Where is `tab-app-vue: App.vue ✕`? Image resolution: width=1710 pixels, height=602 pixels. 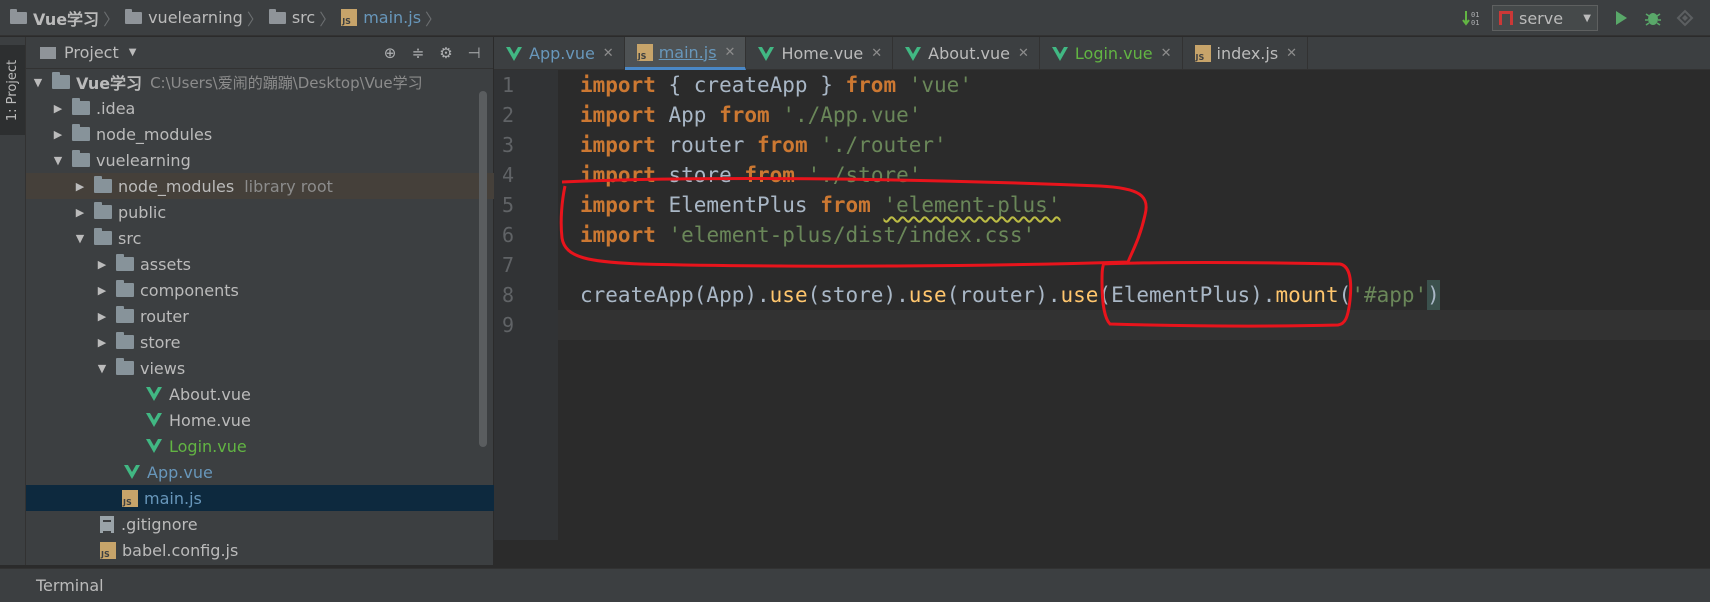 tab-app-vue: App.vue ✕ is located at coordinates (559, 53).